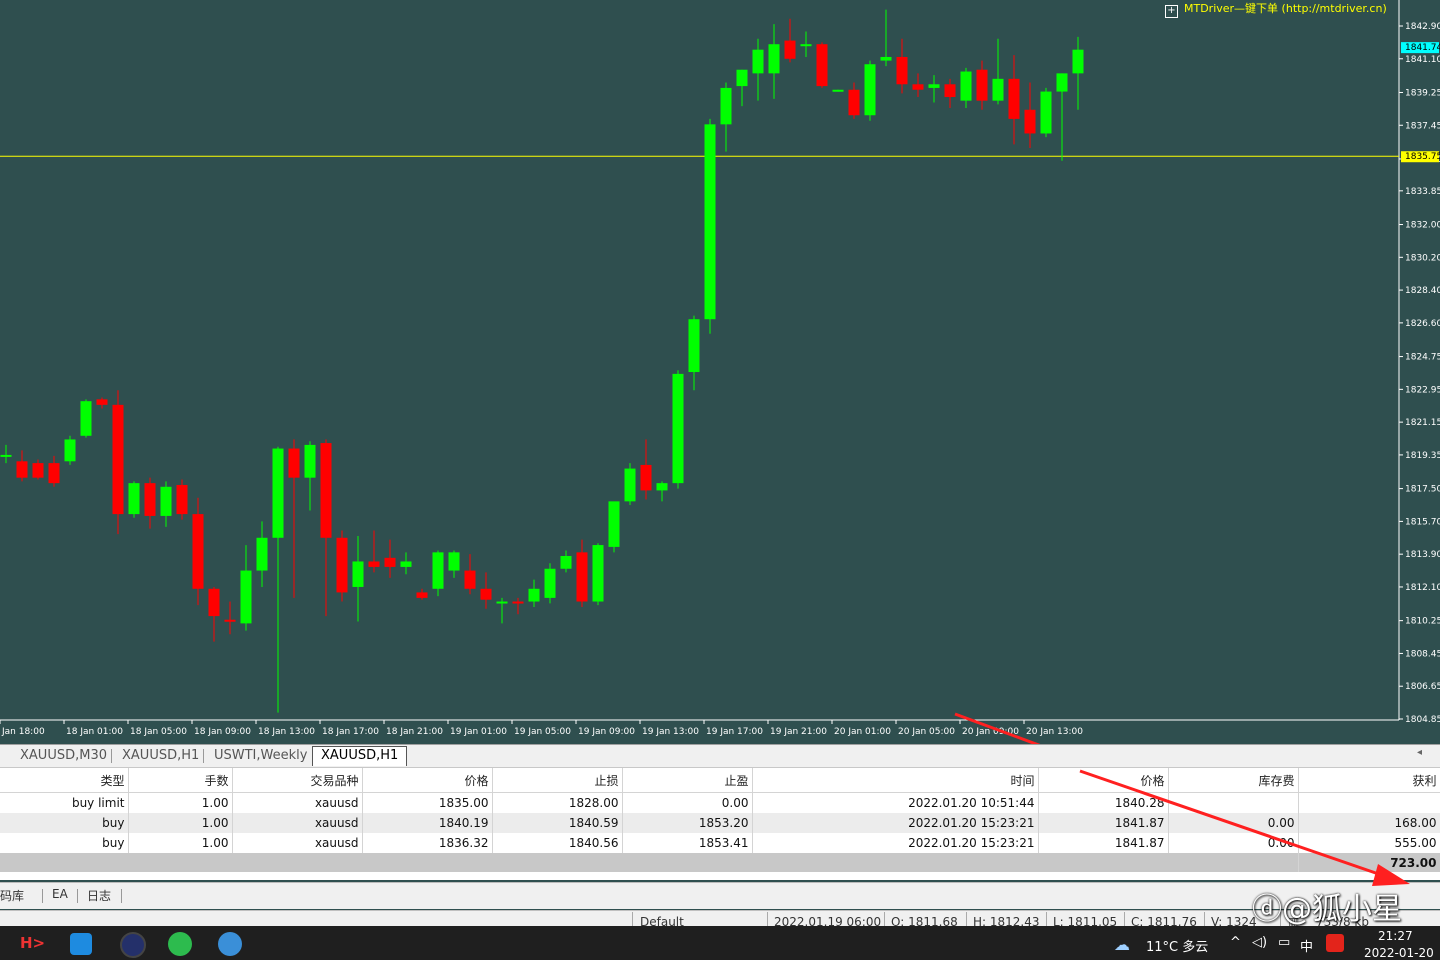 This screenshot has width=1440, height=960. I want to click on tab-scroll-left-icon: ◂, so click(1419, 752).